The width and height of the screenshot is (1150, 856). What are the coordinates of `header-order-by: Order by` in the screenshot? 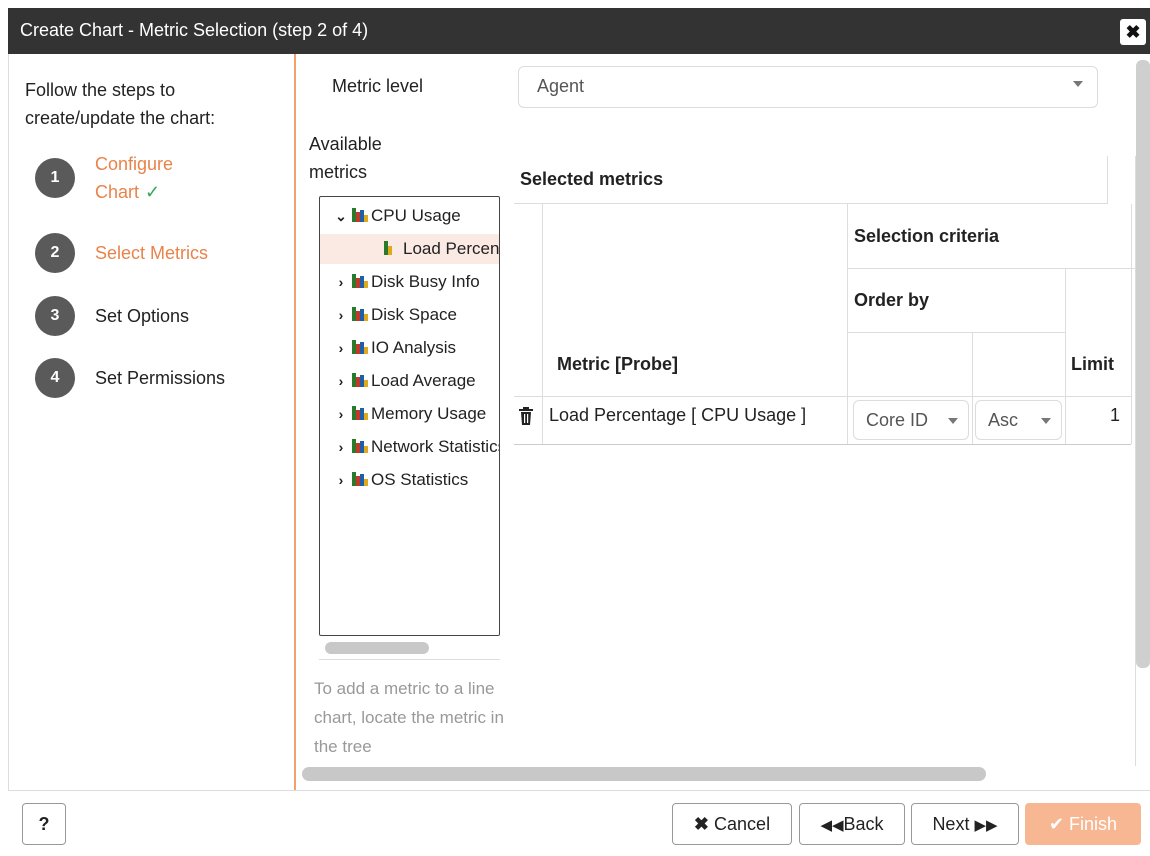 It's located at (892, 300).